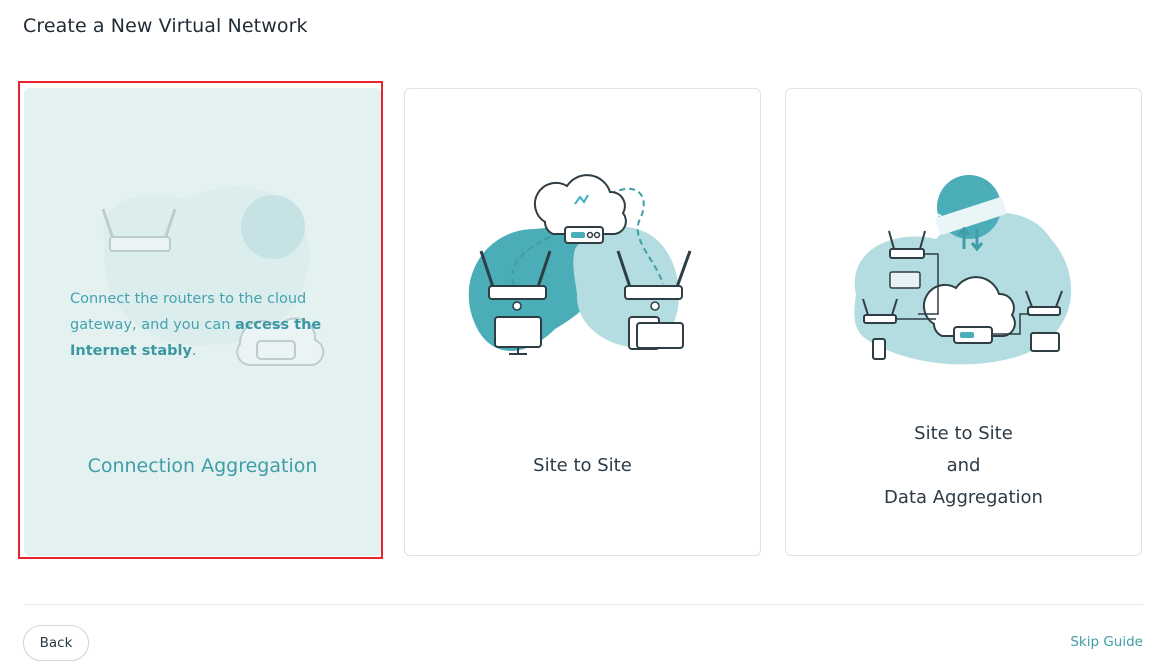  Describe the element at coordinates (963, 465) in the screenshot. I see `option-label: Site to Site and Data Aggregation` at that location.